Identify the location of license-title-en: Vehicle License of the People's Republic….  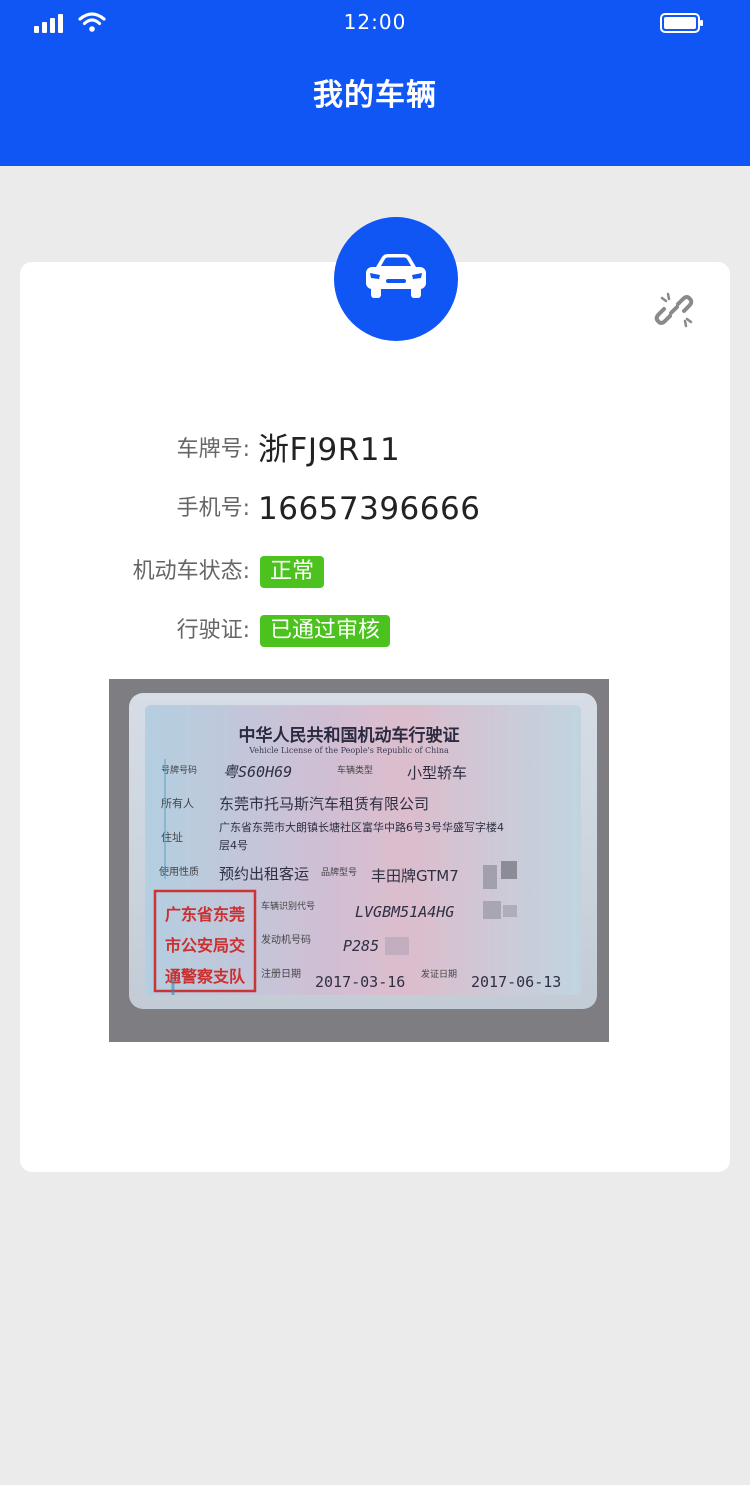
(348, 750).